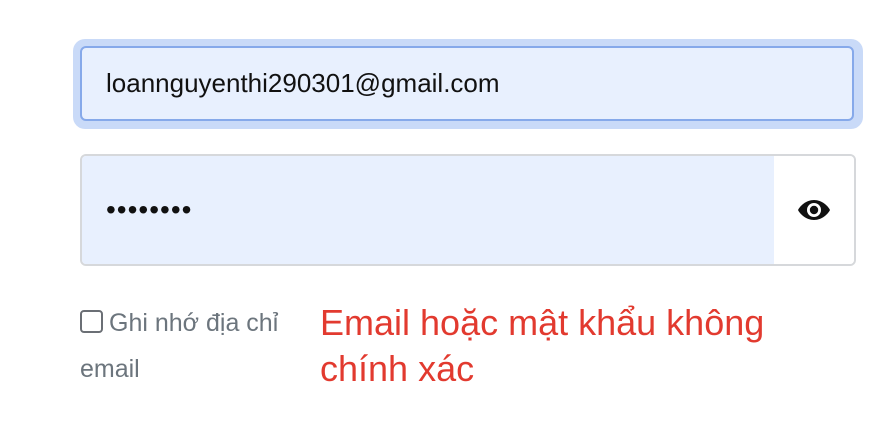 The image size is (896, 438). I want to click on remember-email-label: Ghi nhớ địa chỉ email, so click(197, 346).